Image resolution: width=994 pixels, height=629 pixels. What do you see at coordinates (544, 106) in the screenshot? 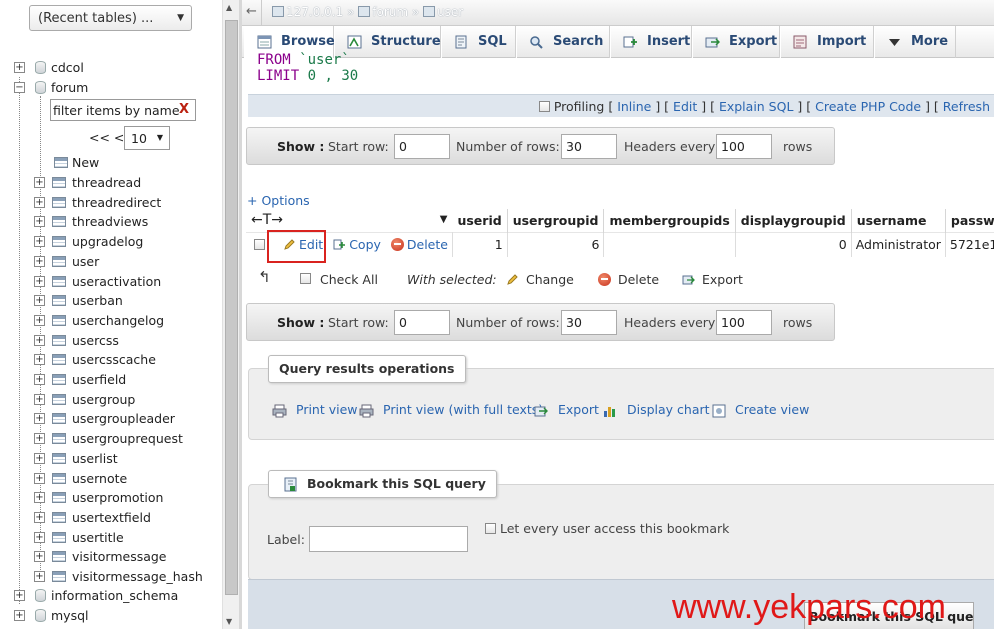
I see `profiling-checkbox` at bounding box center [544, 106].